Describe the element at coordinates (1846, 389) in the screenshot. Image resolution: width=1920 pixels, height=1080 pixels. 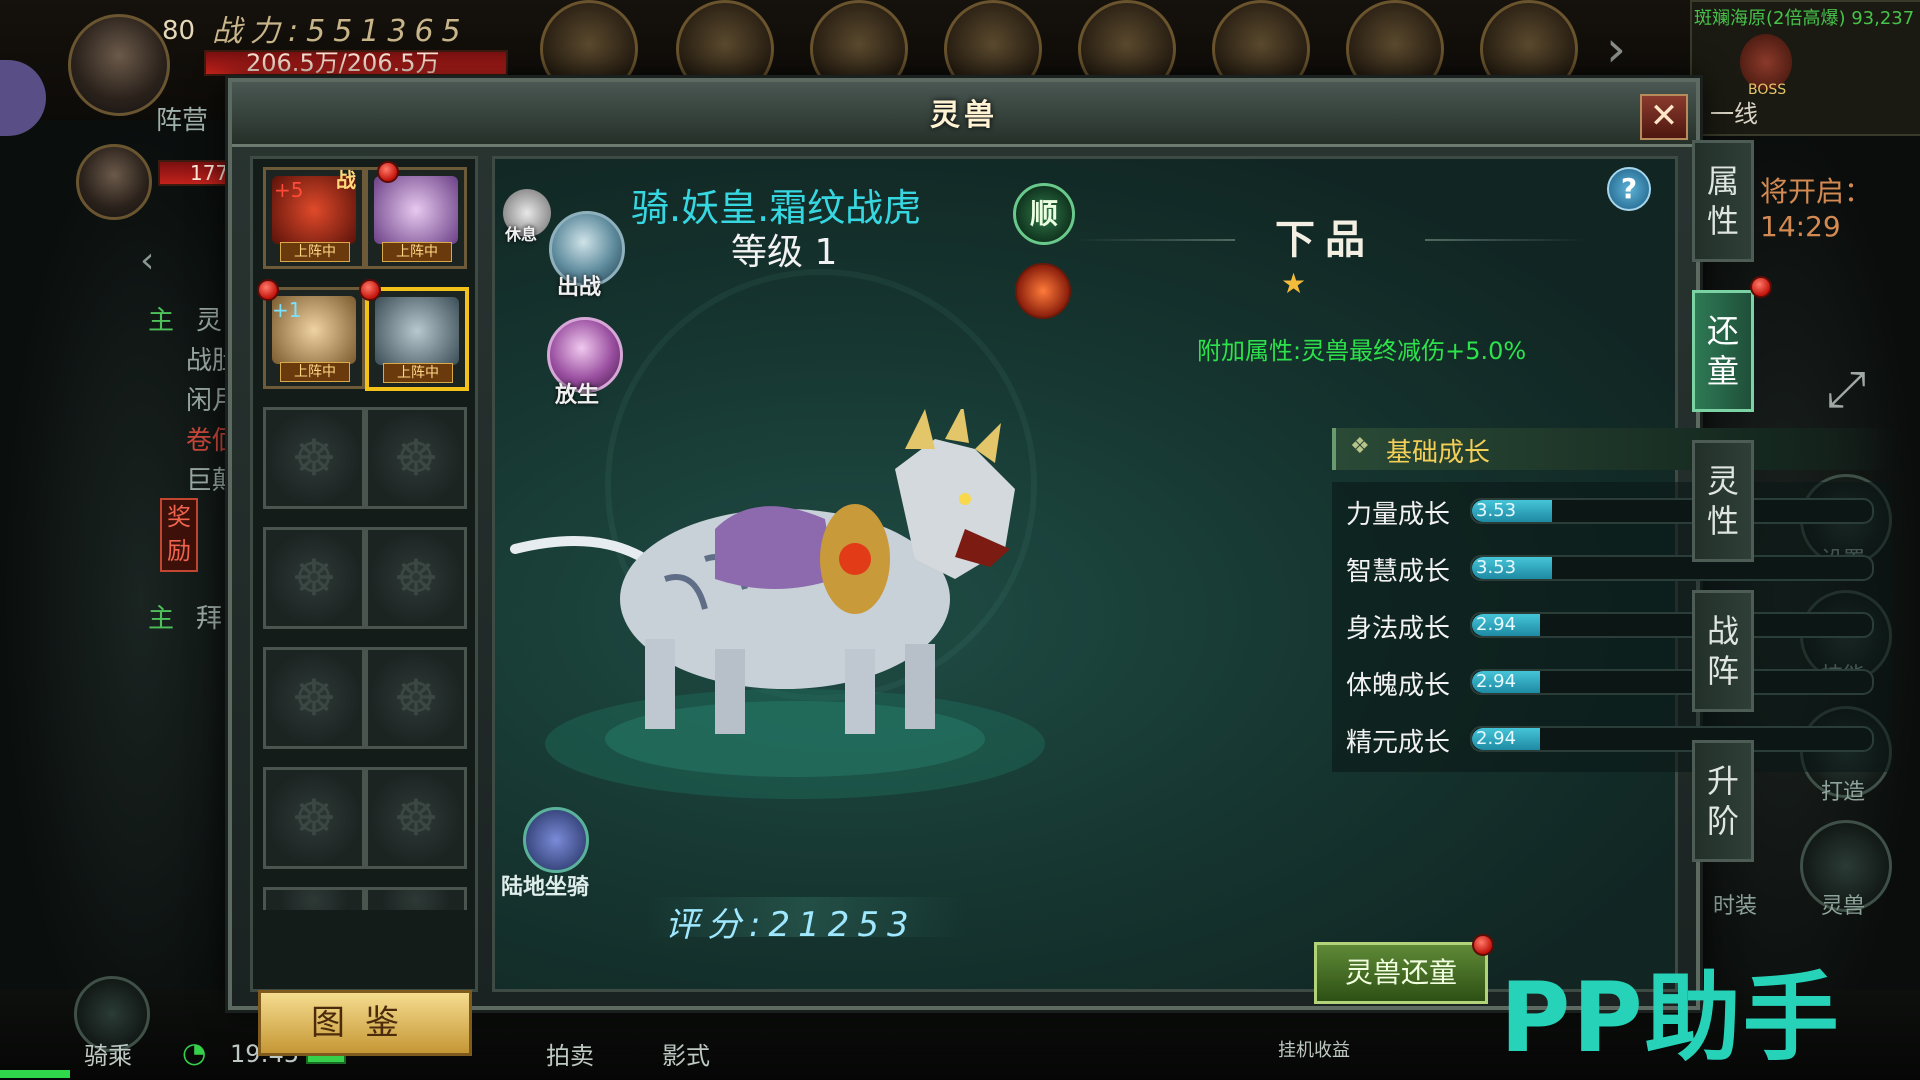
I see `fullscreen-icon: ⤢` at that location.